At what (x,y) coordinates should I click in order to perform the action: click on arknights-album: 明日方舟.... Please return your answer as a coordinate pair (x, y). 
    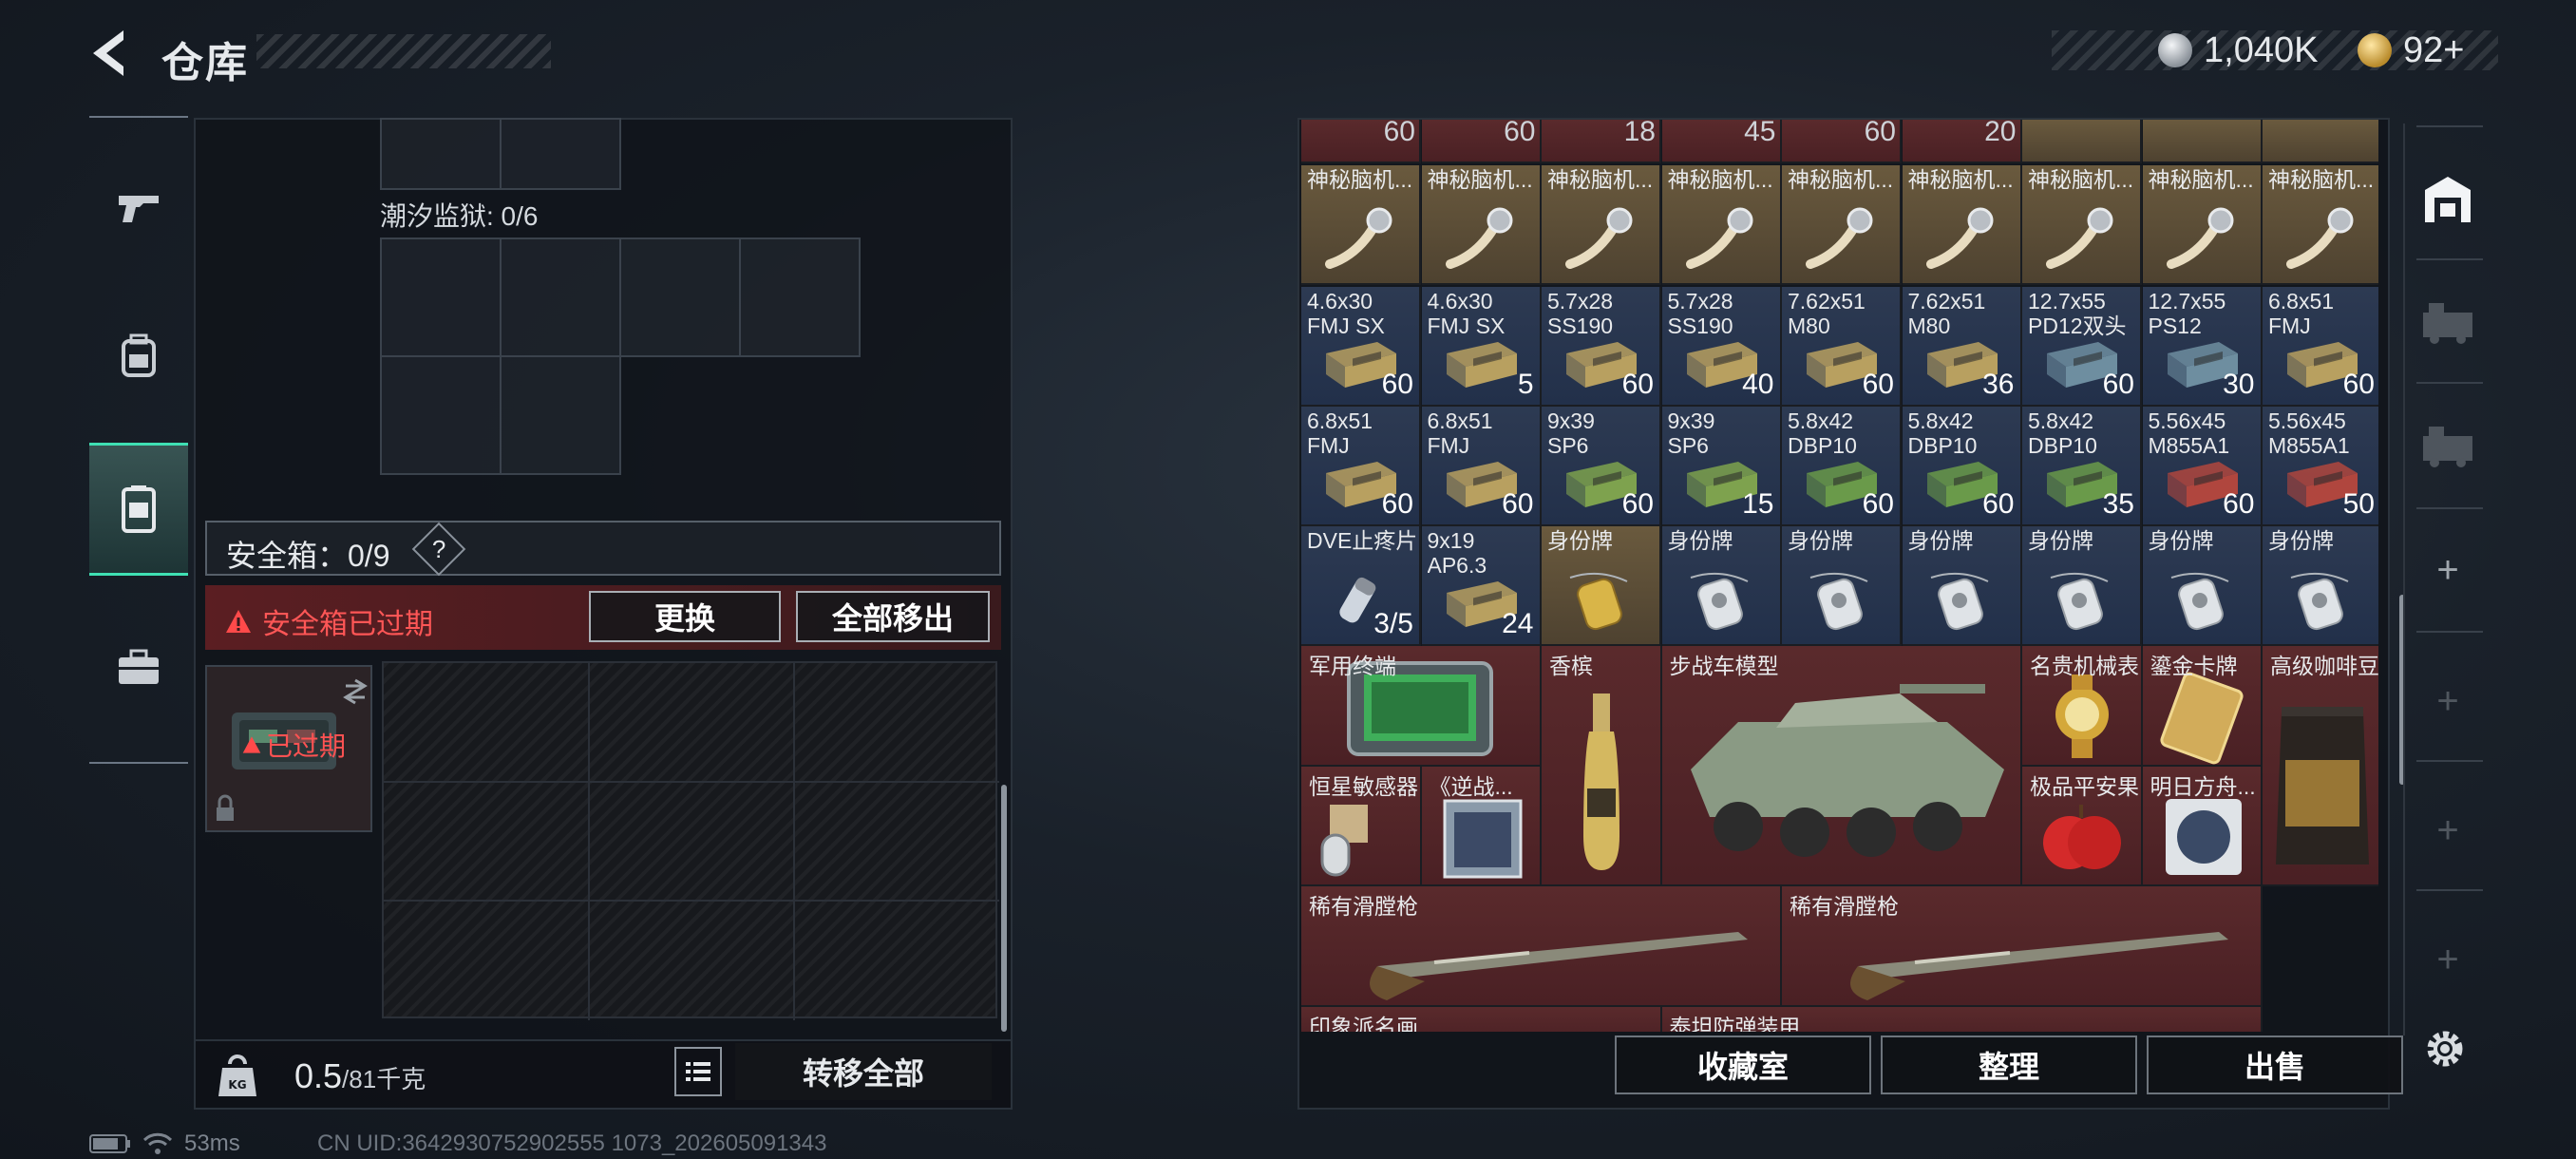
    Looking at the image, I should click on (2202, 826).